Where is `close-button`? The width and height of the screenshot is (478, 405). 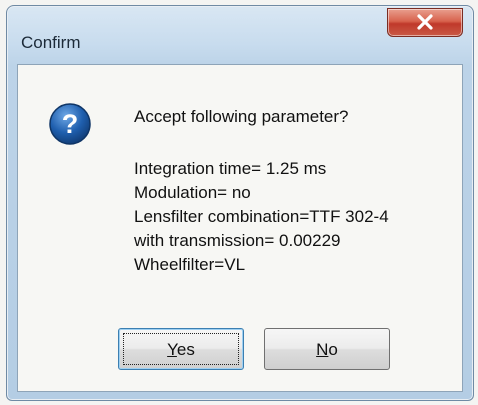
close-button is located at coordinates (425, 22).